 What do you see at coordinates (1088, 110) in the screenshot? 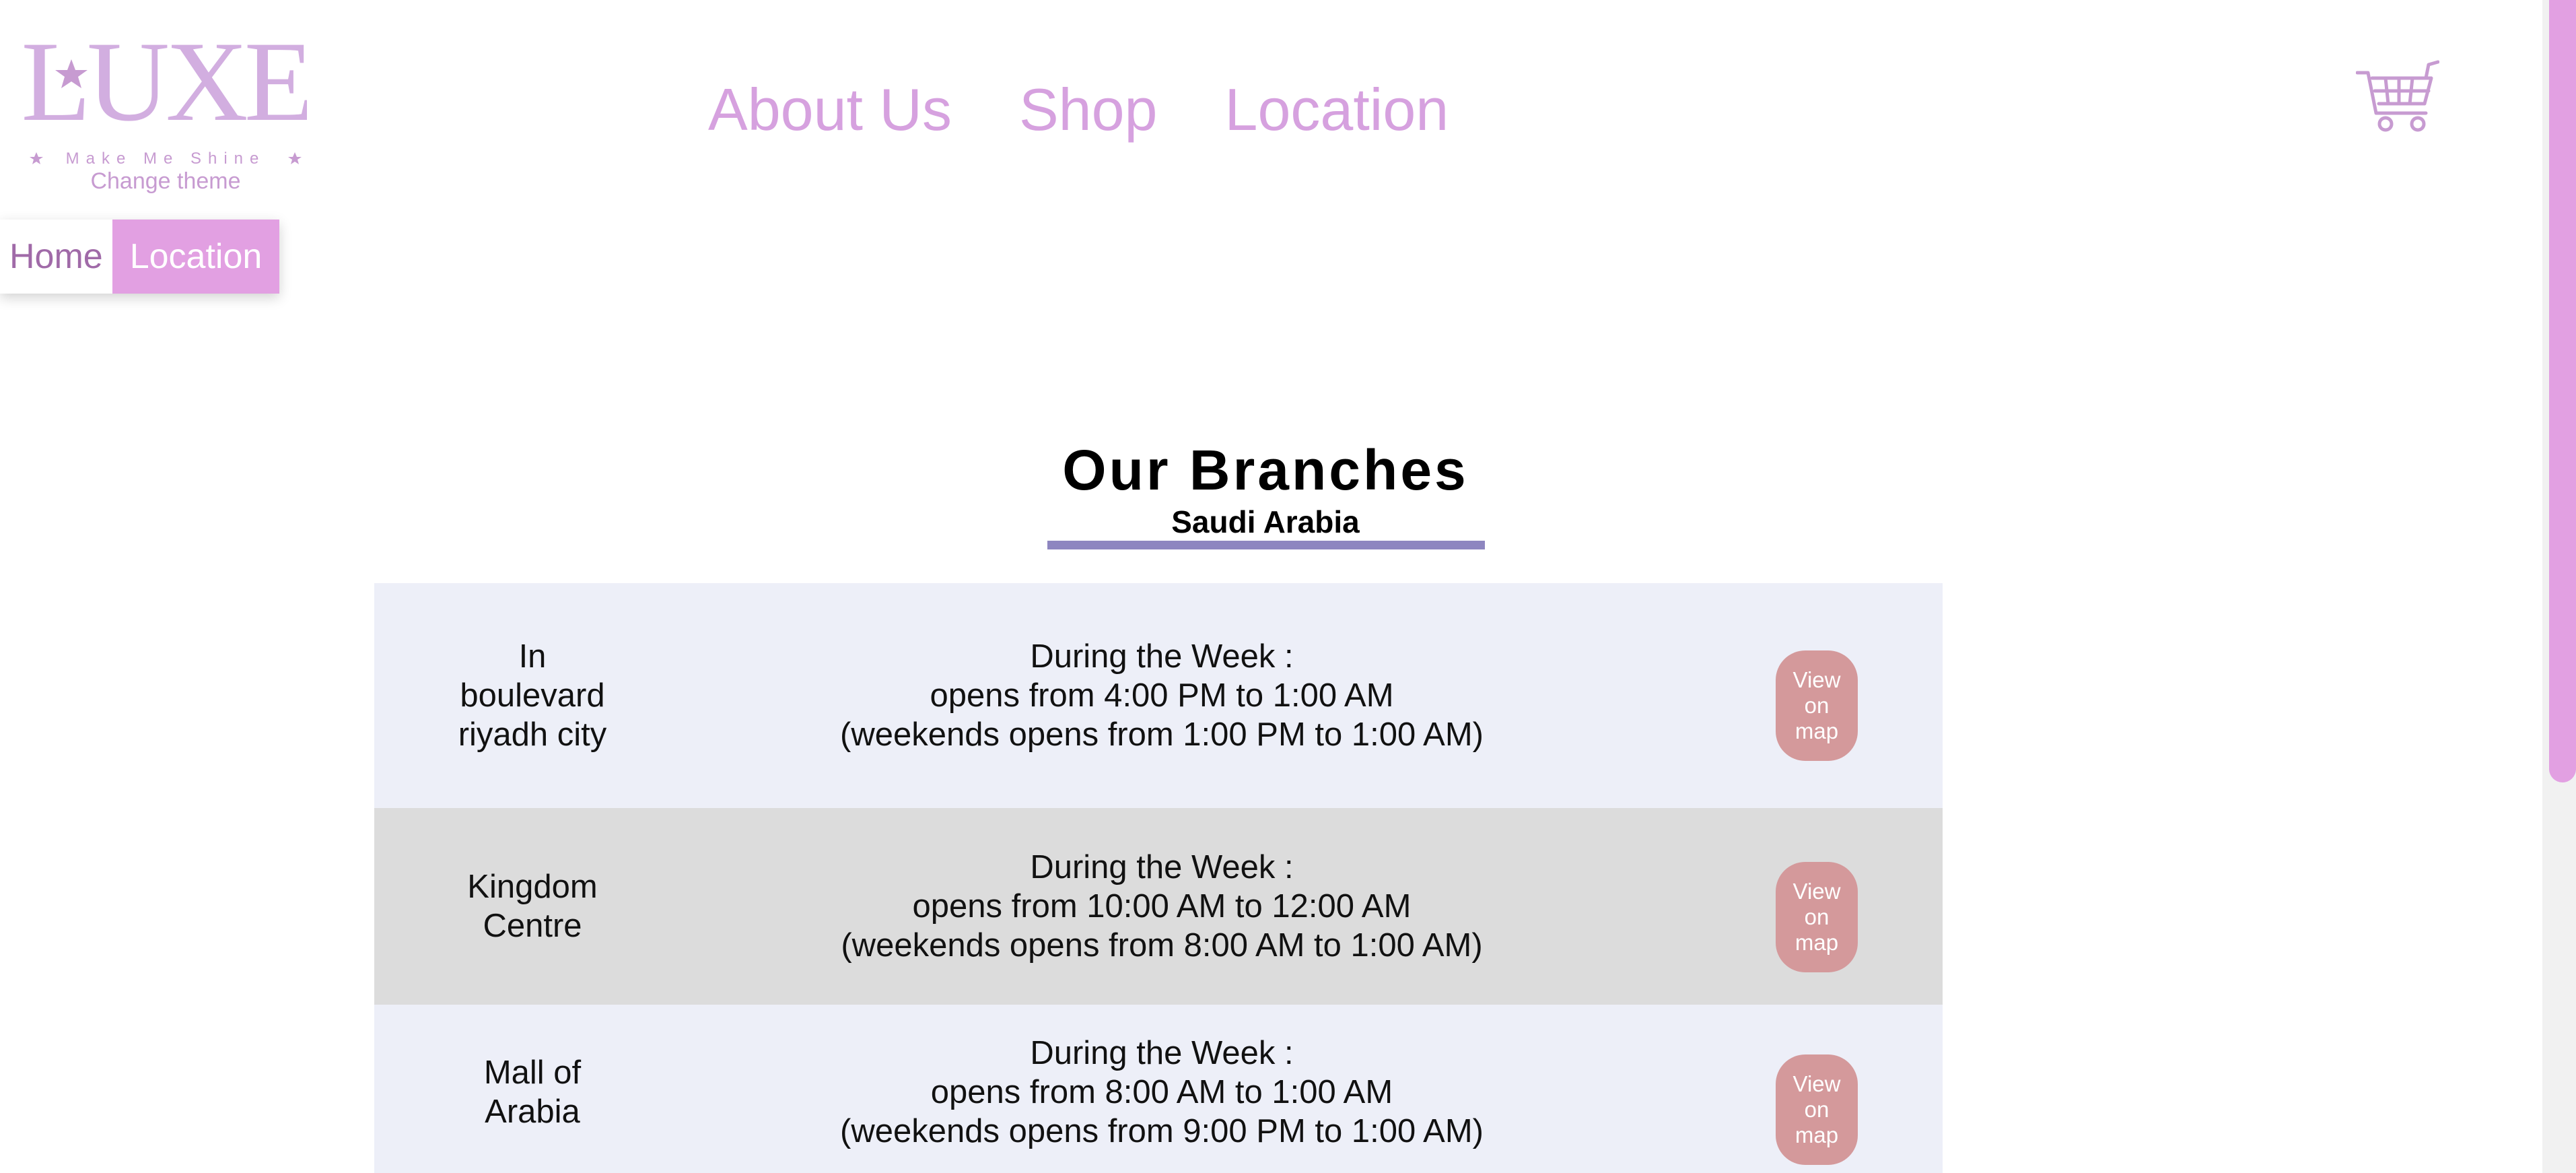
I see `nav-shop: Shop` at bounding box center [1088, 110].